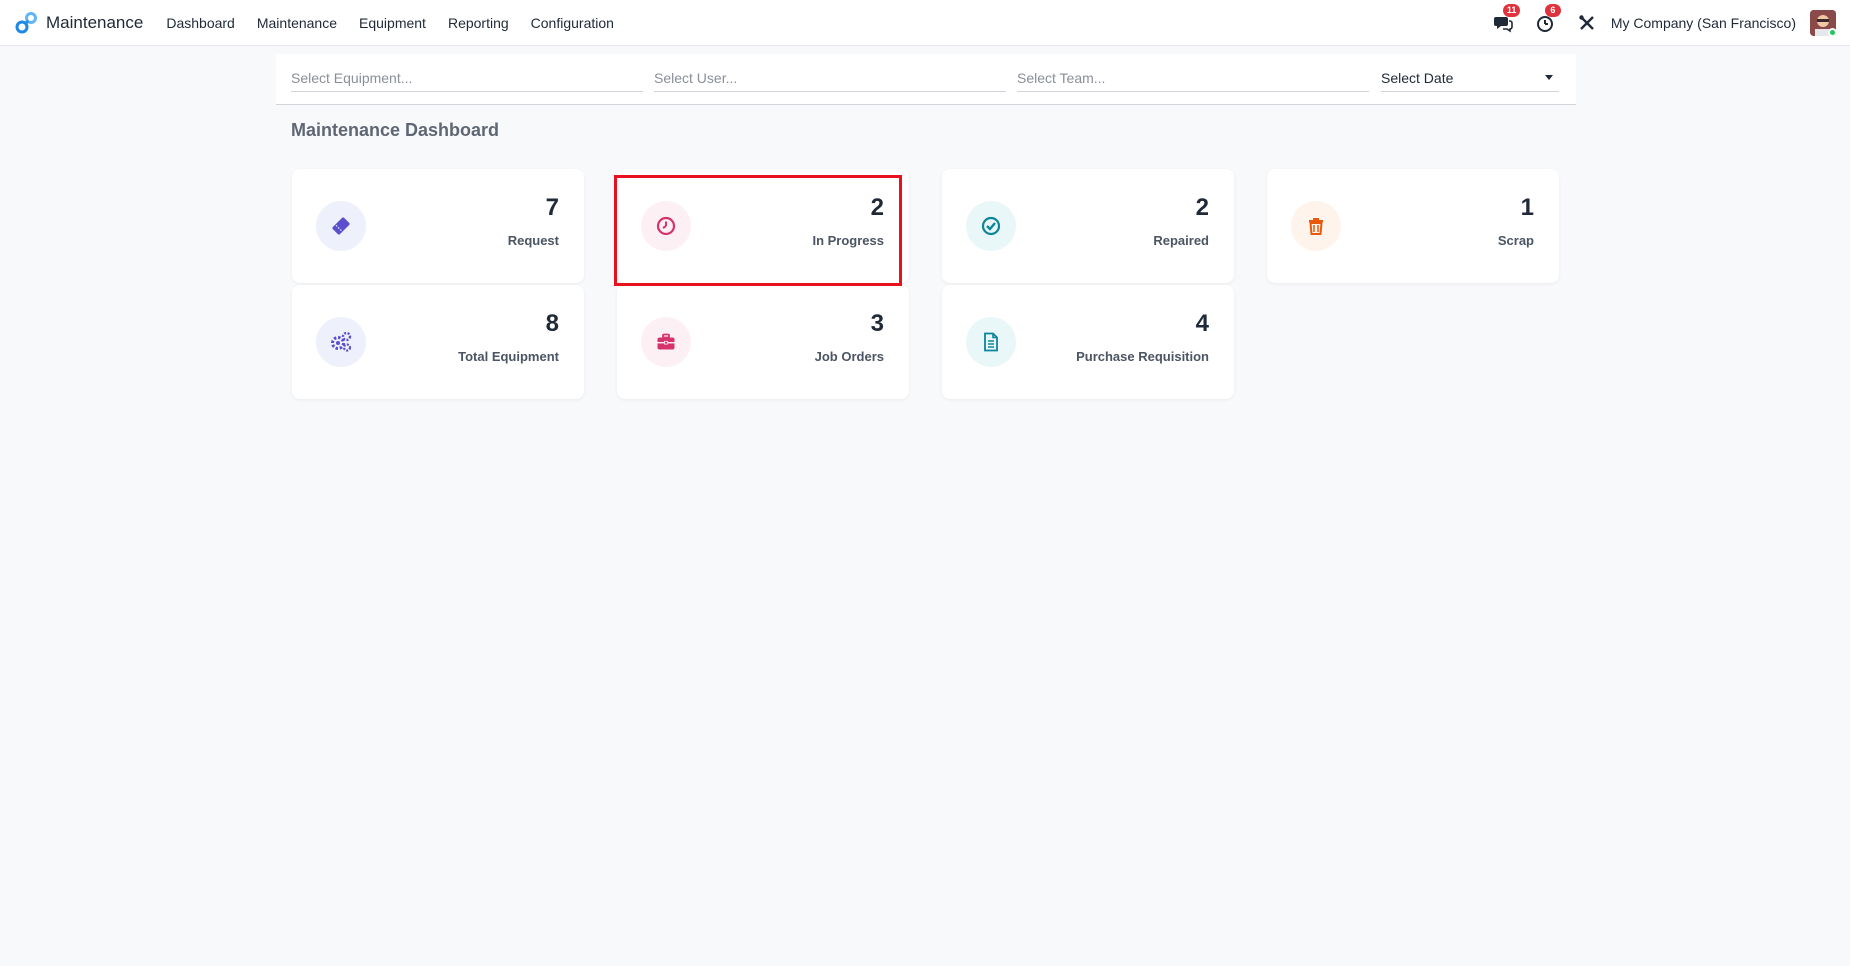 The height and width of the screenshot is (966, 1850). I want to click on navbar-systray: 11 6 My Company (San Francisco), so click(1670, 23).